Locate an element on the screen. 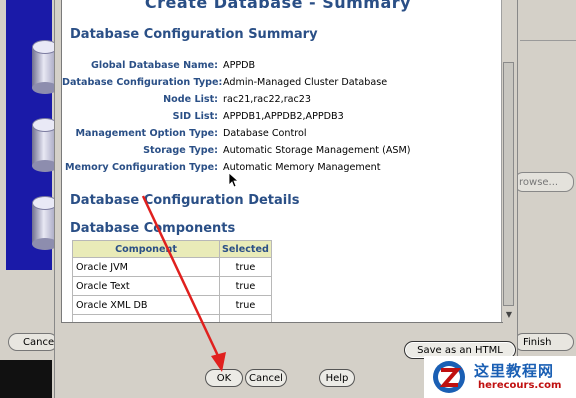 The width and height of the screenshot is (576, 398). label-node-list: Node List: is located at coordinates (190, 99).